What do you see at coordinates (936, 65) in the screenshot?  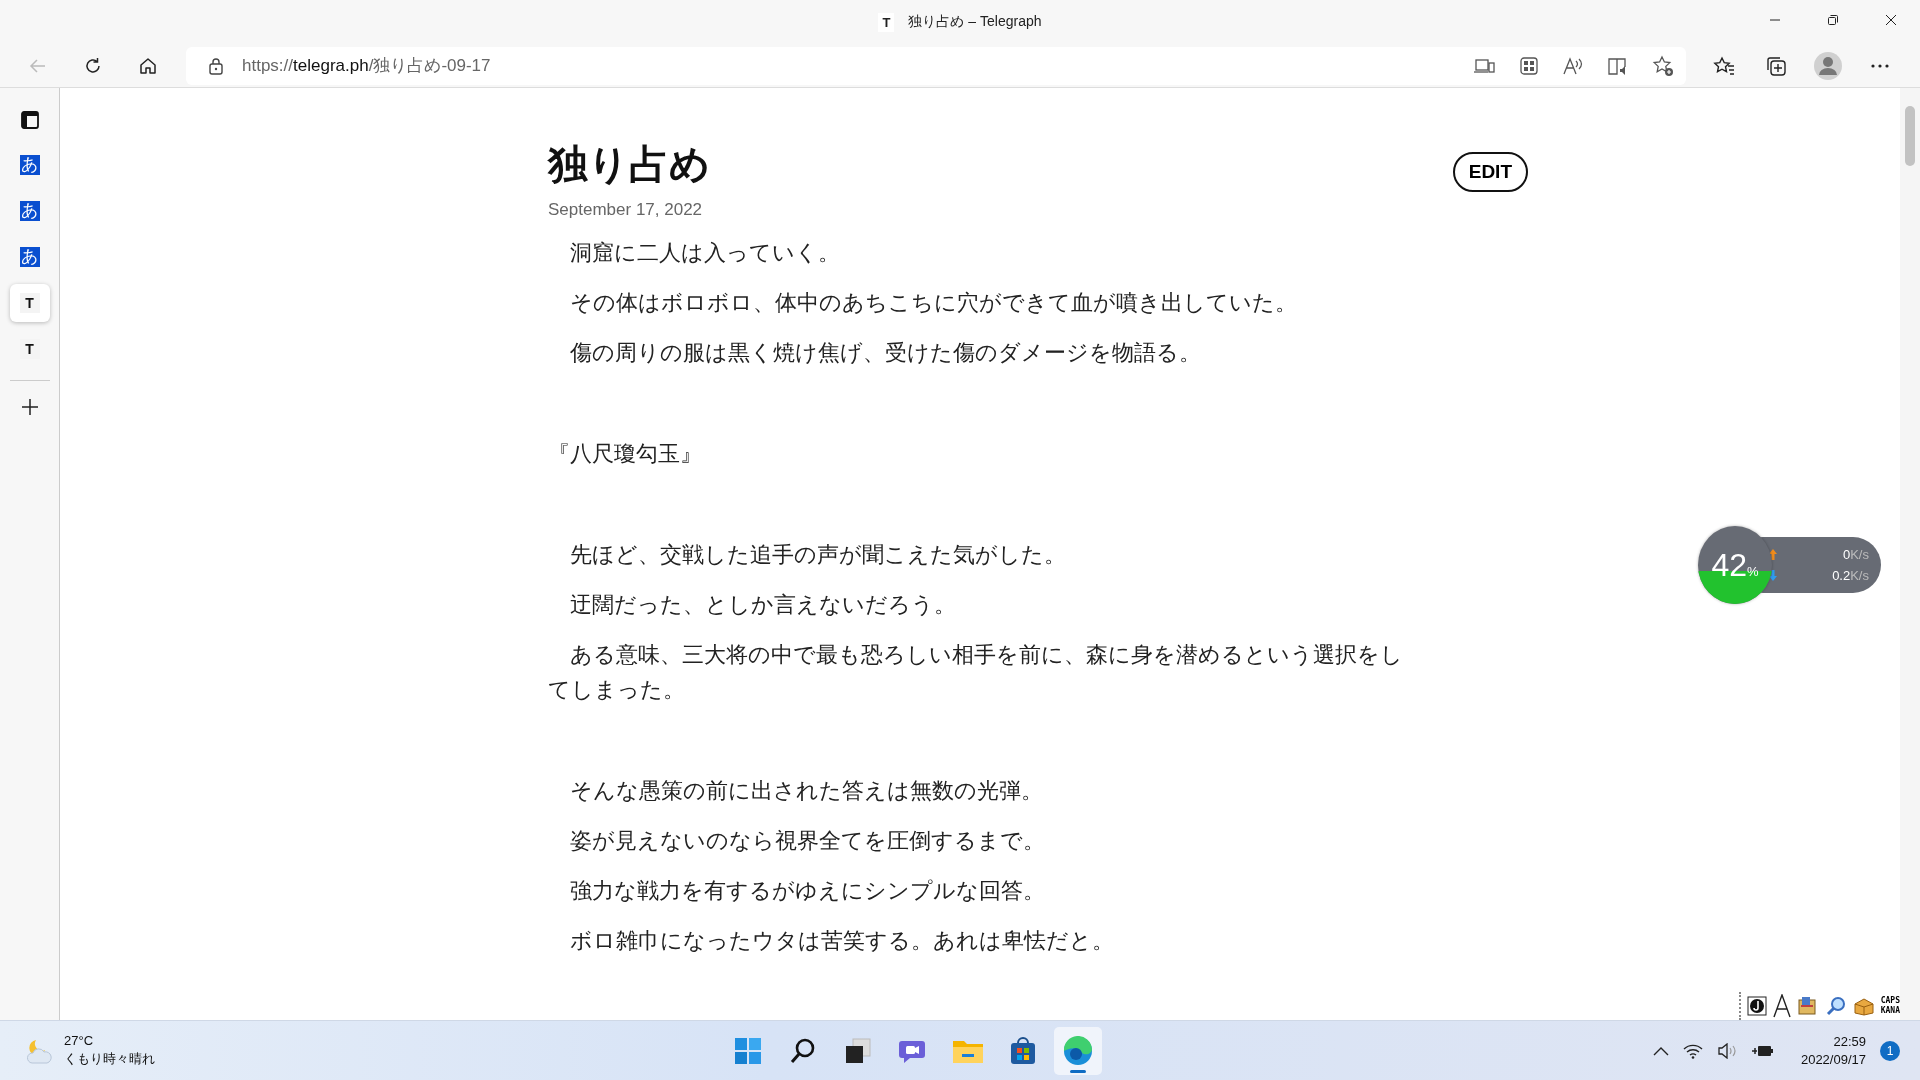 I see `address-bar: https://telegra.ph/独り占め-09-17` at bounding box center [936, 65].